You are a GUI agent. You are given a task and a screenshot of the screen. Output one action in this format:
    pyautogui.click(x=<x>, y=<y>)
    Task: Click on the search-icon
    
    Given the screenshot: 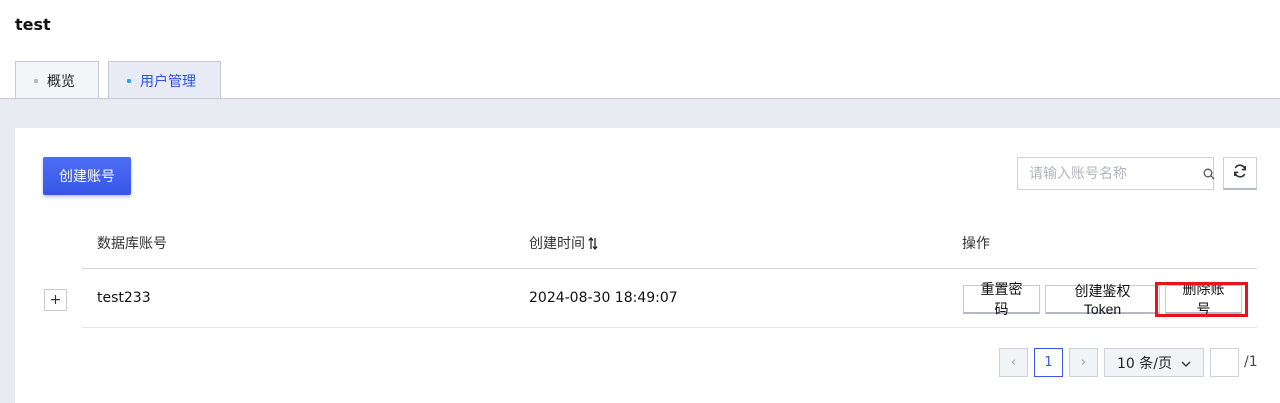 What is the action you would take?
    pyautogui.click(x=1209, y=174)
    